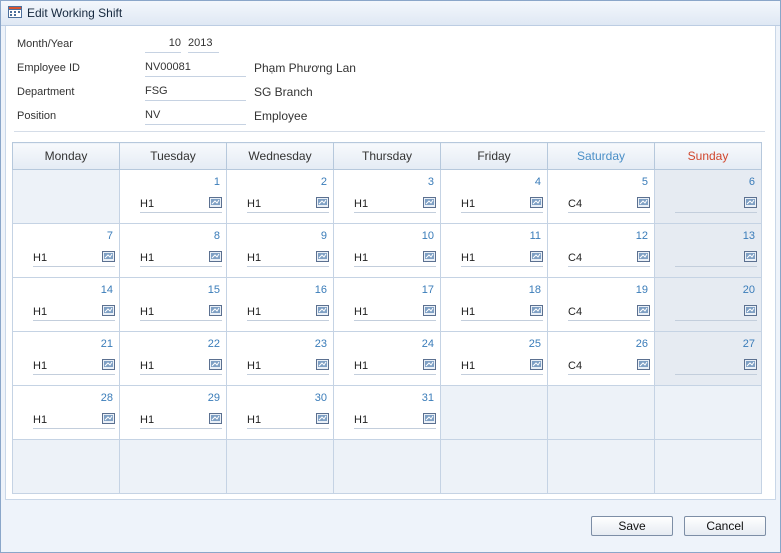  I want to click on month-field: 10, so click(163, 45).